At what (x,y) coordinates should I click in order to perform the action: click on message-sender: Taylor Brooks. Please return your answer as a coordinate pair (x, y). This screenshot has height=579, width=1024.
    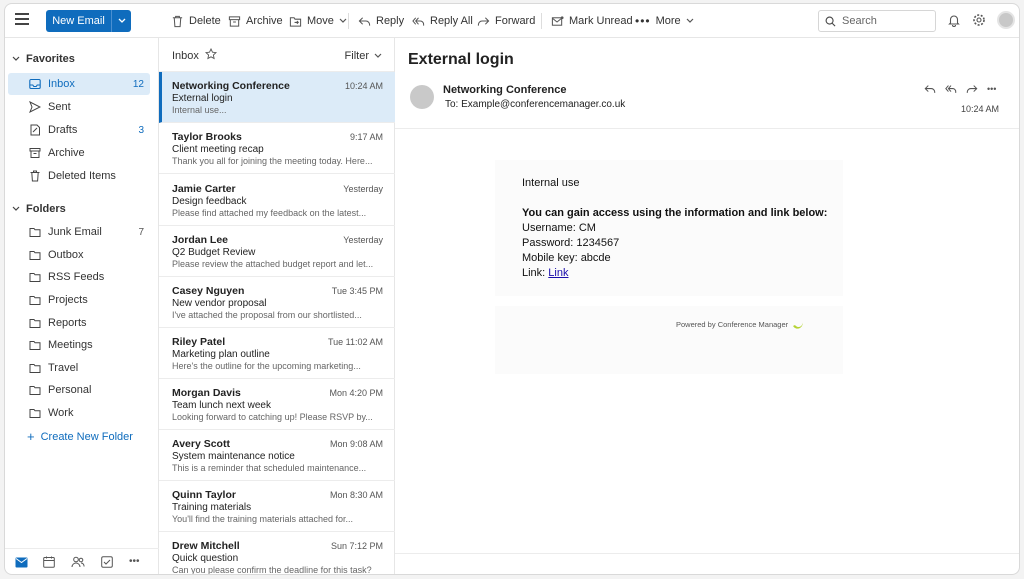
    Looking at the image, I should click on (207, 137).